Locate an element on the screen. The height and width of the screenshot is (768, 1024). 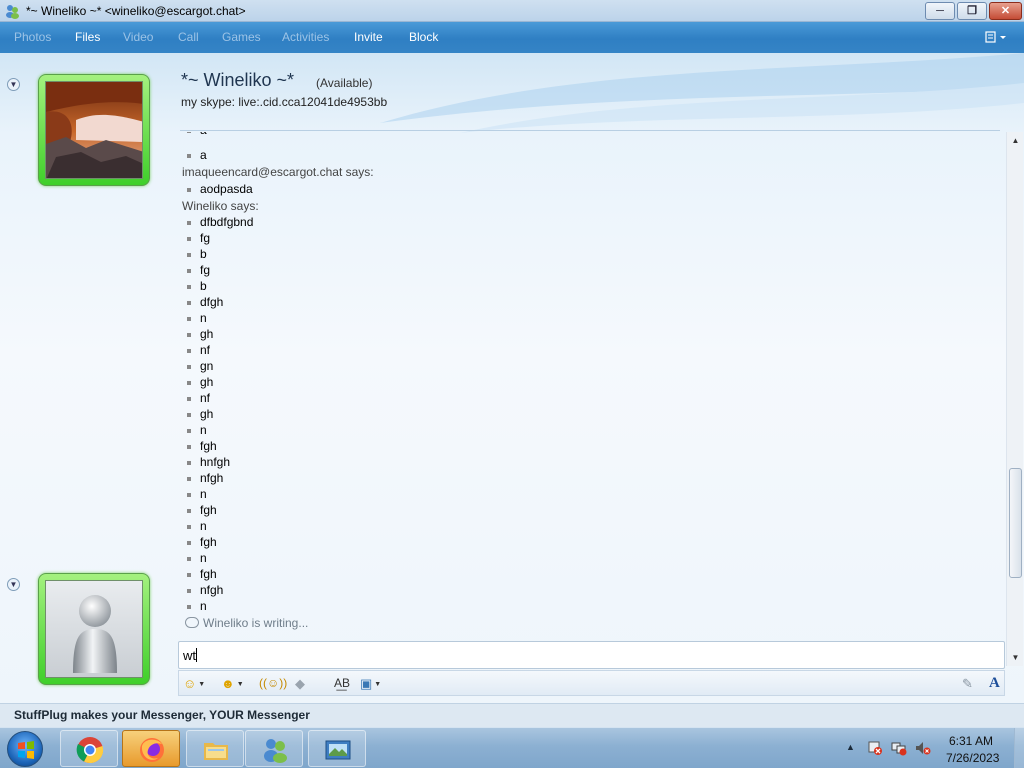
folder-icon is located at coordinates (216, 751).